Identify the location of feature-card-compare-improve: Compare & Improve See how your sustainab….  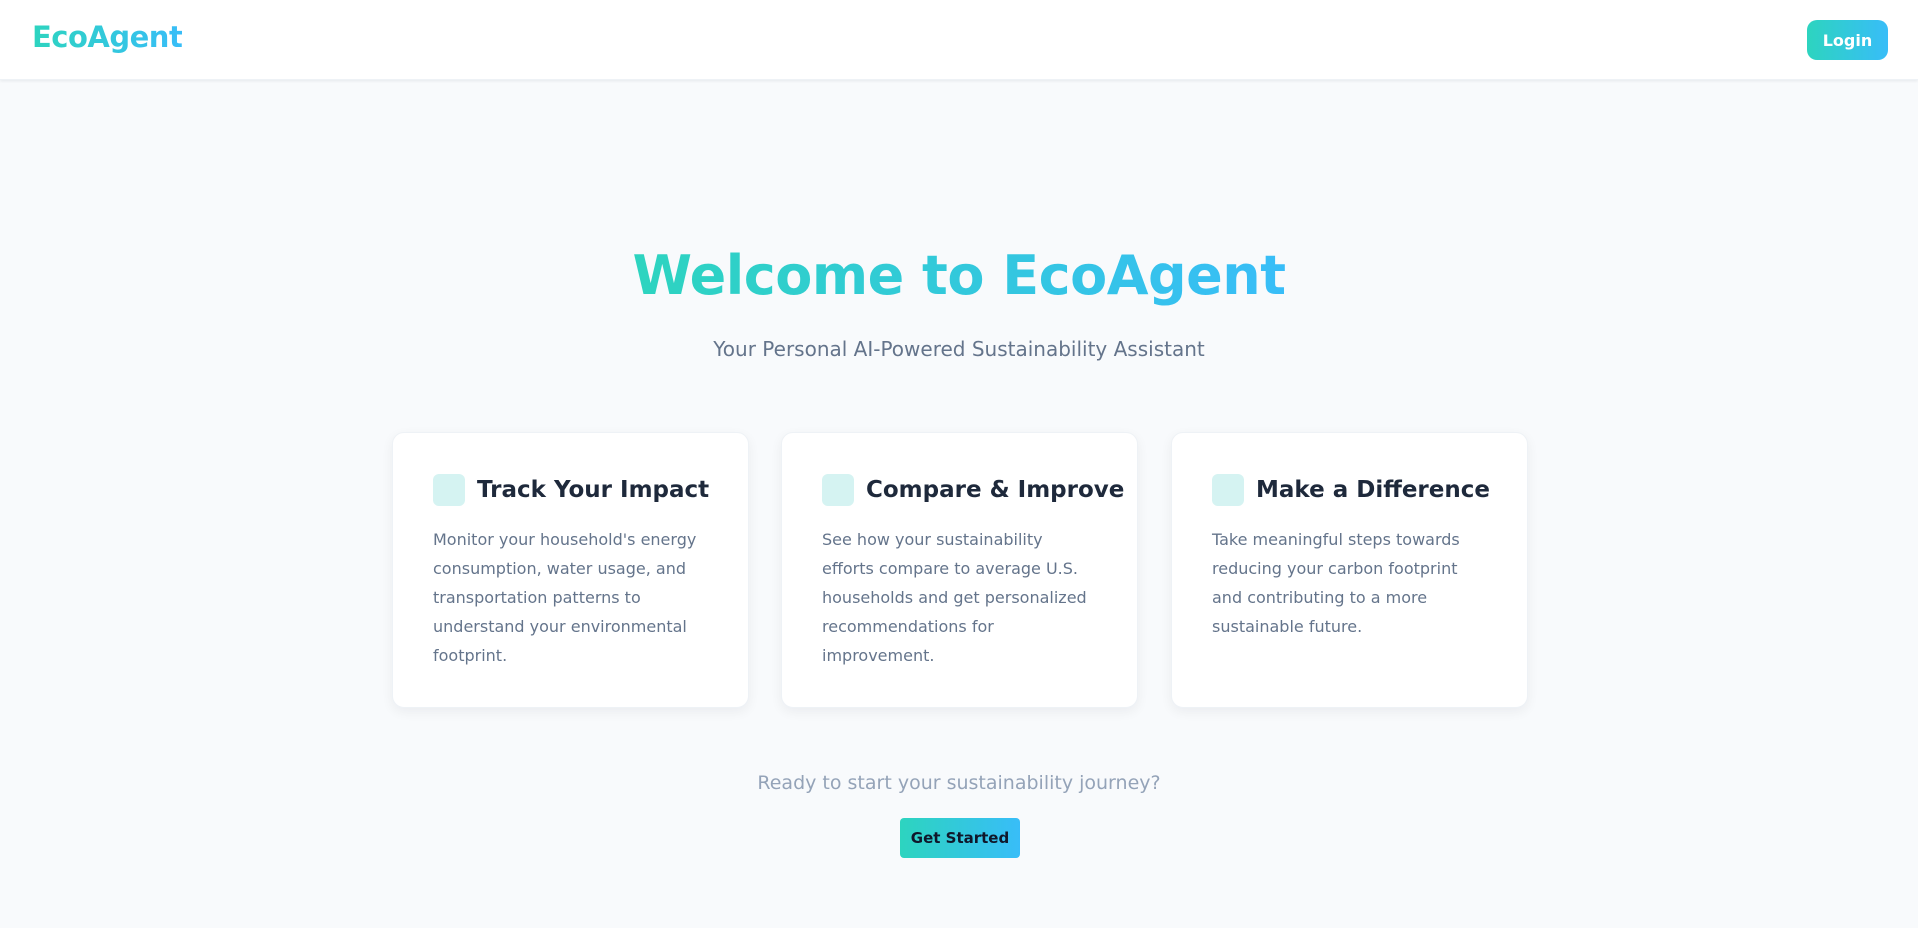
(959, 570).